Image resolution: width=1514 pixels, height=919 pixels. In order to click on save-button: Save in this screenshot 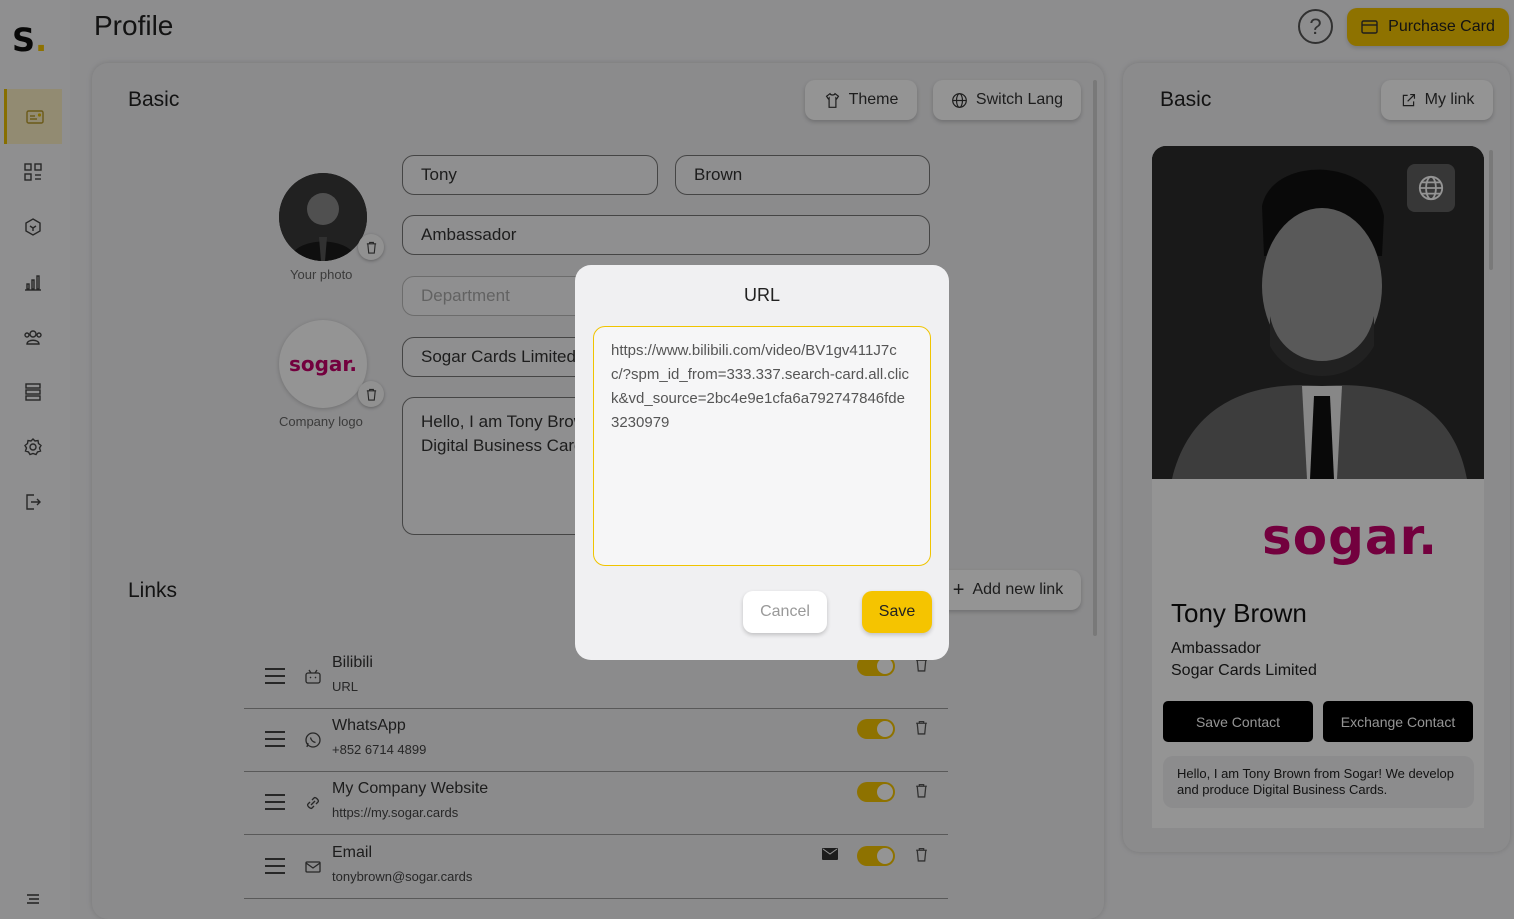, I will do `click(897, 612)`.